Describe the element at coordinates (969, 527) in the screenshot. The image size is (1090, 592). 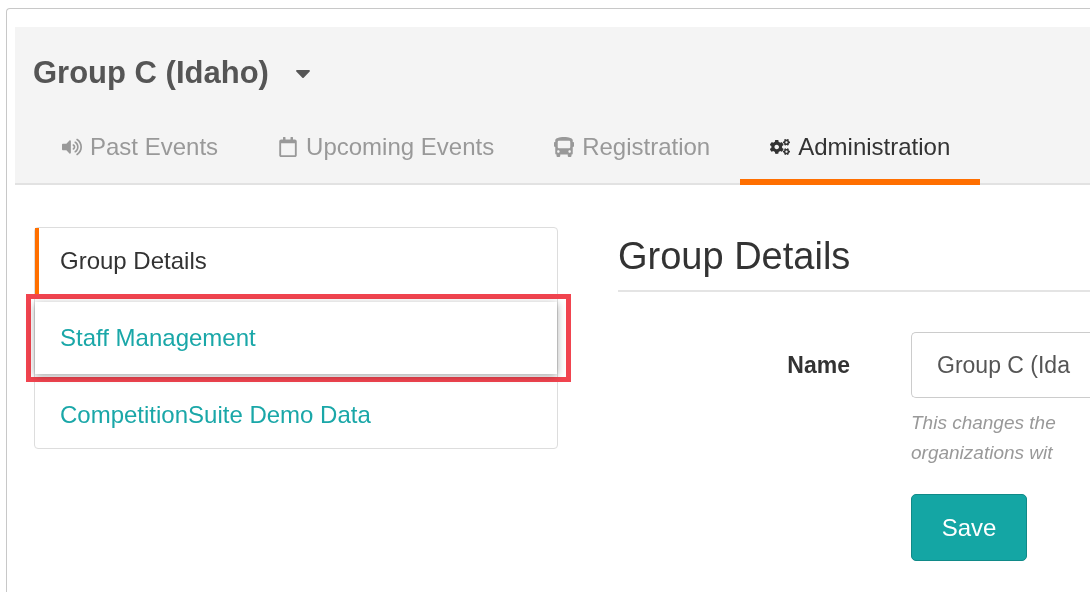
I see `save-button: Save` at that location.